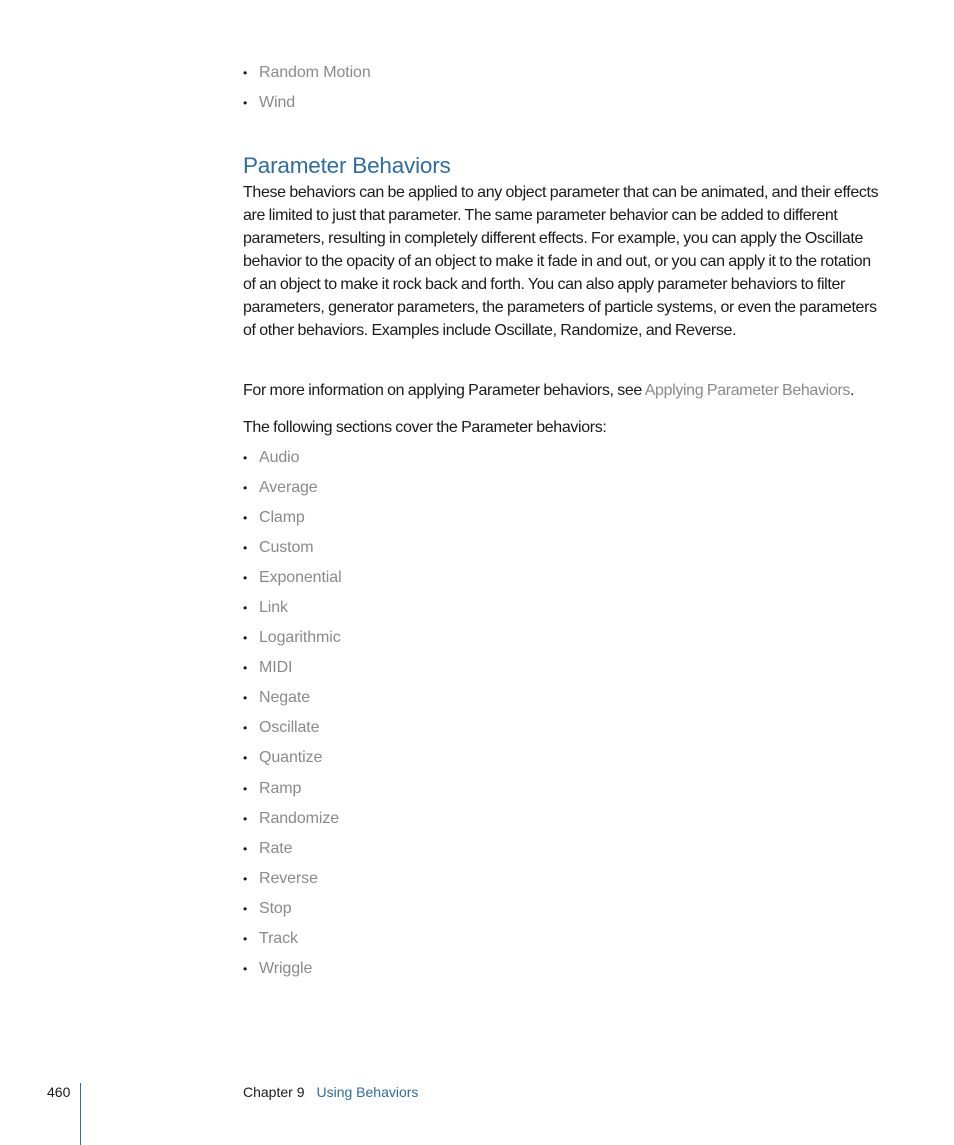 The width and height of the screenshot is (954, 1145). Describe the element at coordinates (315, 73) in the screenshot. I see `list-item-link: Random Motion` at that location.